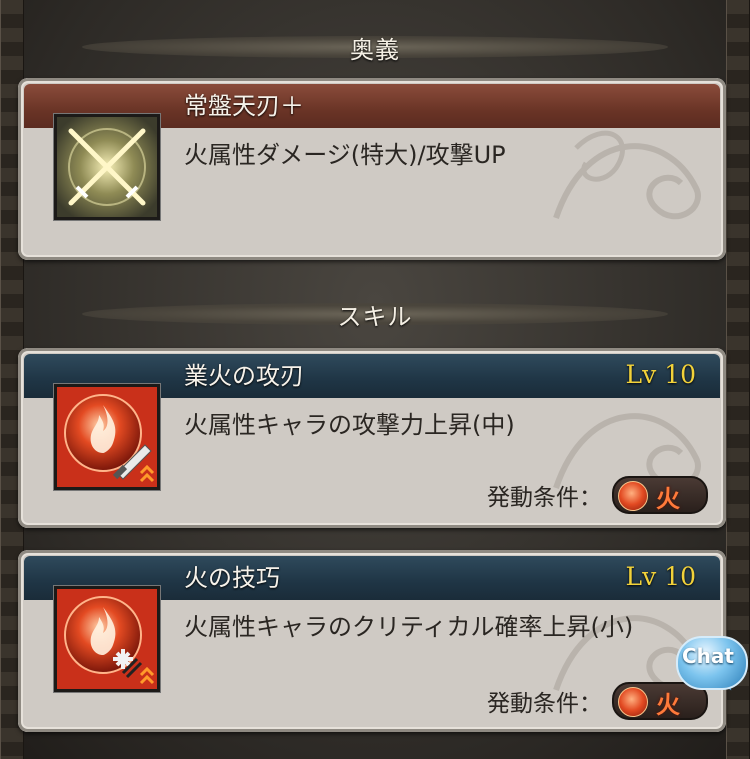 This screenshot has height=759, width=750. I want to click on chat-button-label: Chat, so click(708, 656).